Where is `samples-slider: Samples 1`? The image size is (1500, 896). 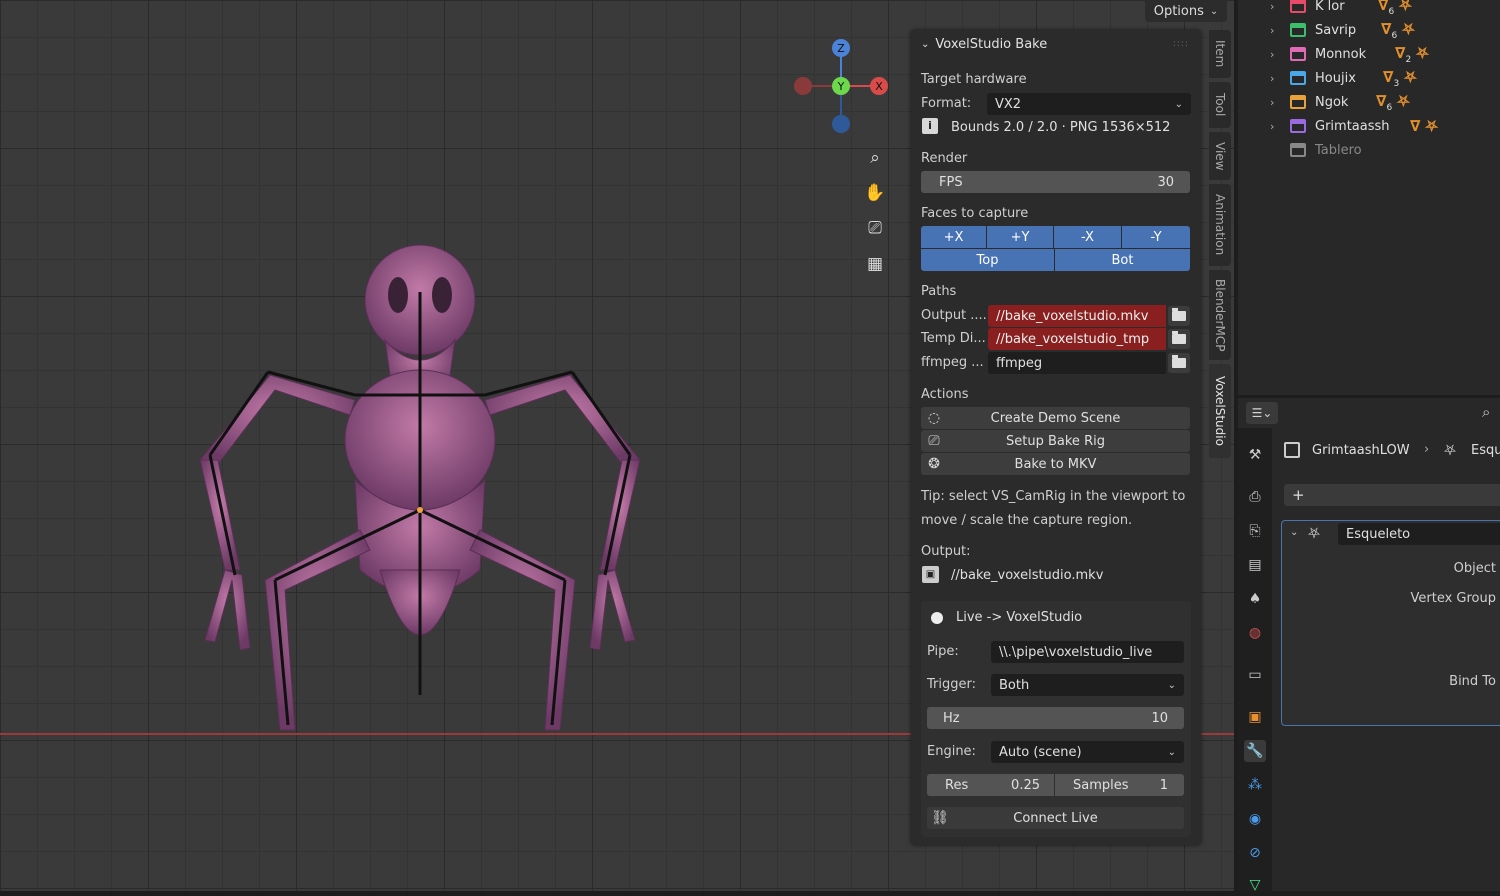
samples-slider: Samples 1 is located at coordinates (1119, 785).